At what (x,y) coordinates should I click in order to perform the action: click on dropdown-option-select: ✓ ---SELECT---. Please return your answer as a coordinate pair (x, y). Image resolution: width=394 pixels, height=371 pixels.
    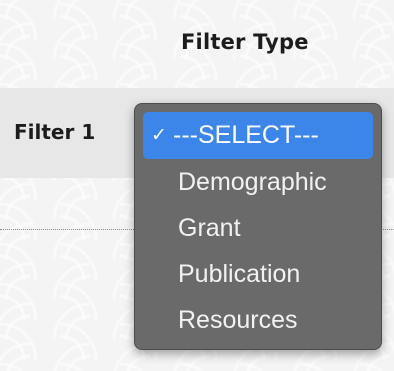
    Looking at the image, I should click on (258, 135).